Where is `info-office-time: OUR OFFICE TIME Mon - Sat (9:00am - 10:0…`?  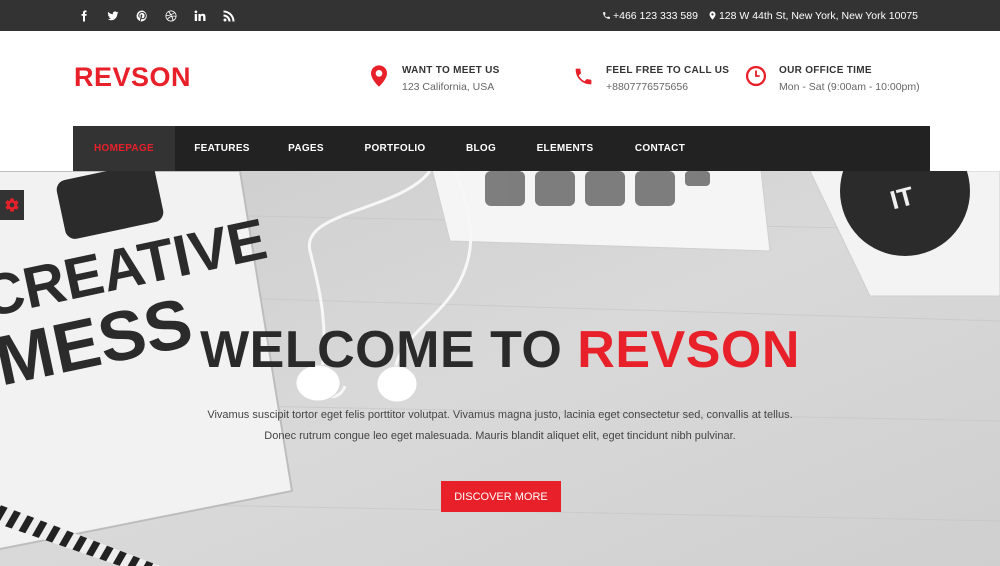
info-office-time: OUR OFFICE TIME Mon - Sat (9:00am - 10:0… is located at coordinates (832, 79).